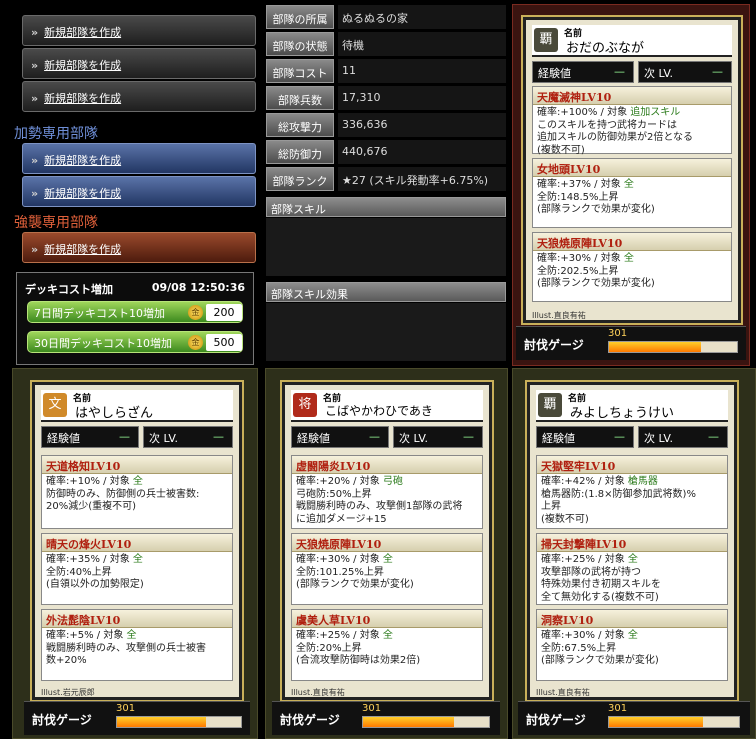 This screenshot has height=739, width=756. I want to click on new-unit-button-1: » 新規部隊を作成, so click(139, 30).